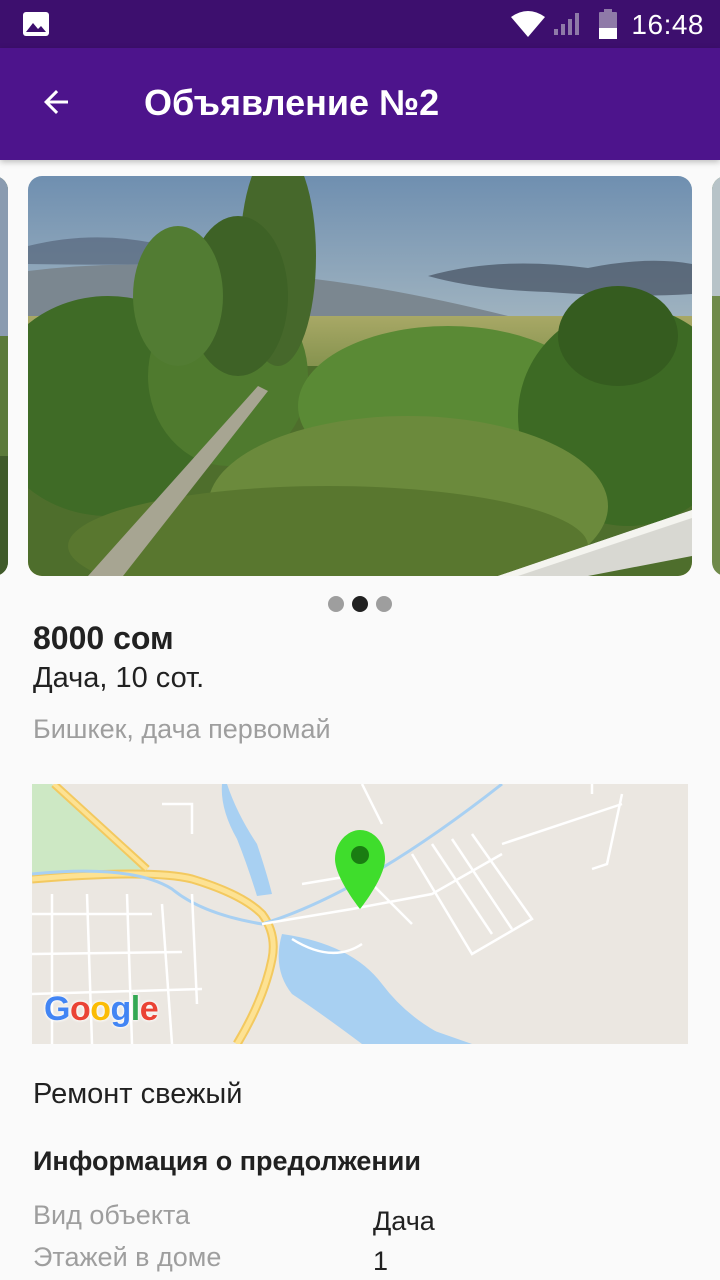  What do you see at coordinates (360, 1220) in the screenshot?
I see `spec-row-object-type: Вид объекта Дача` at bounding box center [360, 1220].